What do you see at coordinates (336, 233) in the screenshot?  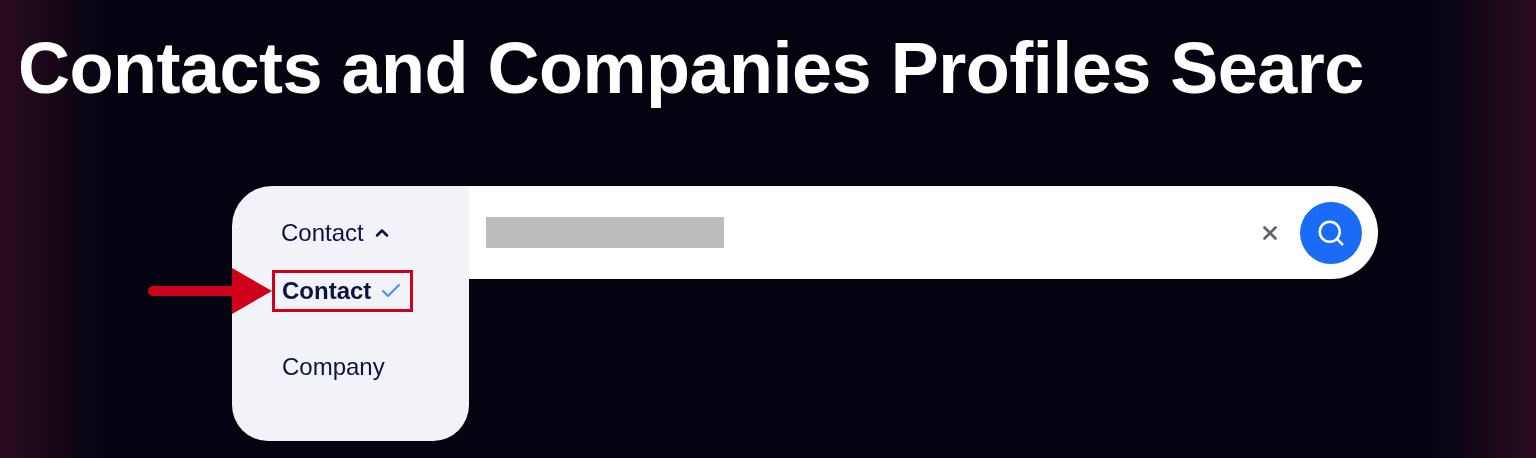 I see `type-select: Contact` at bounding box center [336, 233].